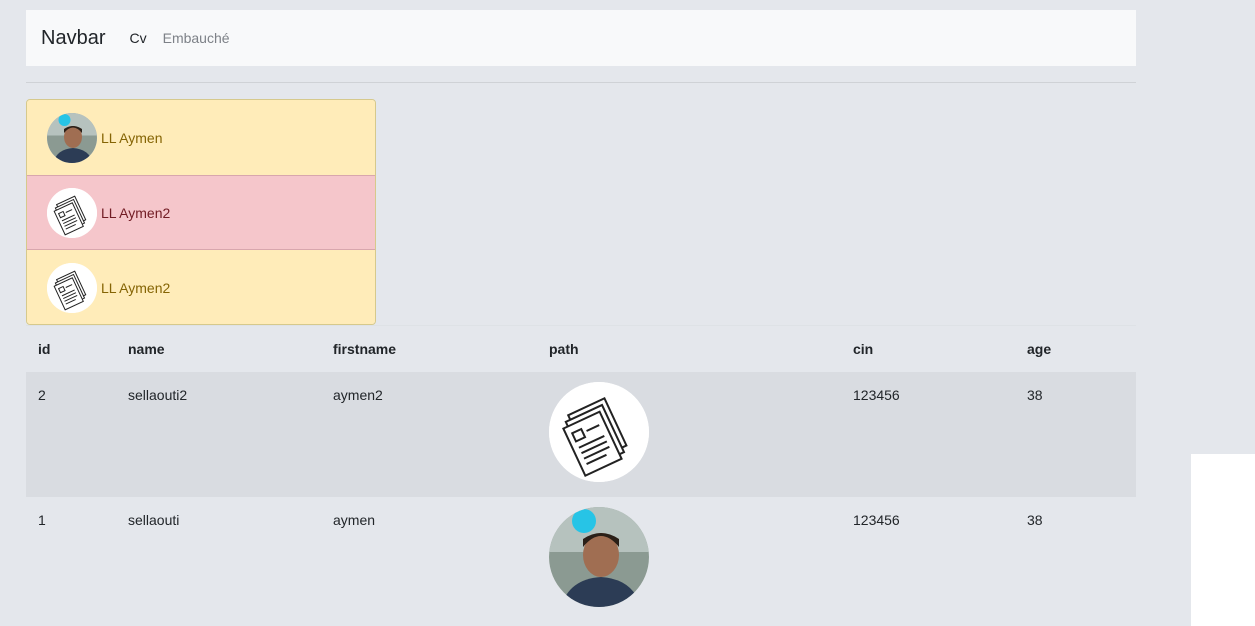 This screenshot has height=626, width=1255. Describe the element at coordinates (1223, 540) in the screenshot. I see `blank-panel` at that location.